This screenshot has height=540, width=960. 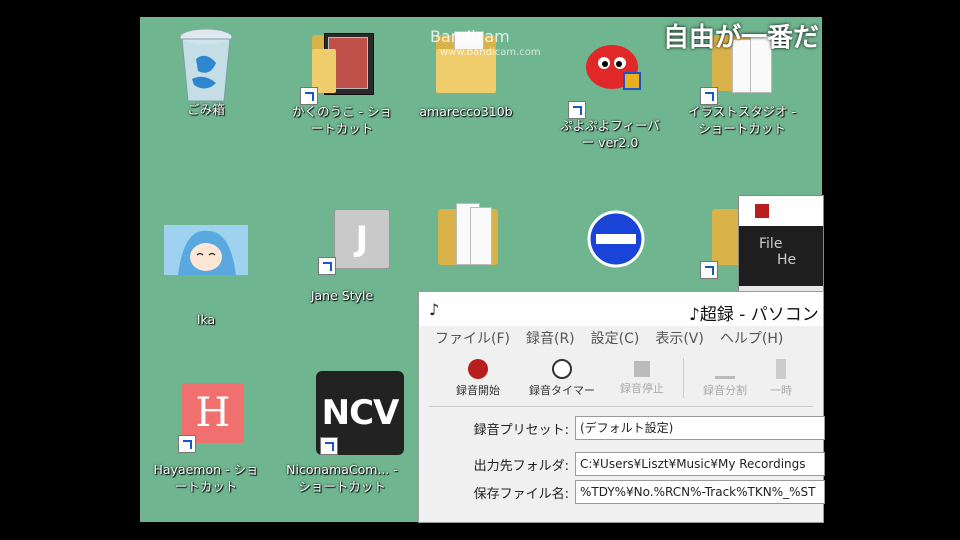 I want to click on desktop-icon-folder, so click(x=468, y=235).